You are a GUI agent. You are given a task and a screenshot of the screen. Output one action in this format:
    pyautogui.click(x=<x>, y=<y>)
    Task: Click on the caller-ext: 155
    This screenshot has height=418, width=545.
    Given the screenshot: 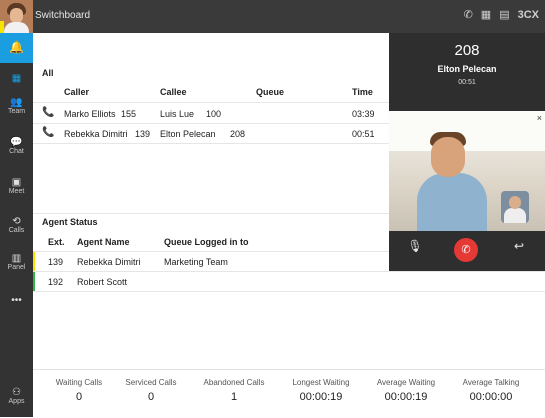 What is the action you would take?
    pyautogui.click(x=129, y=114)
    